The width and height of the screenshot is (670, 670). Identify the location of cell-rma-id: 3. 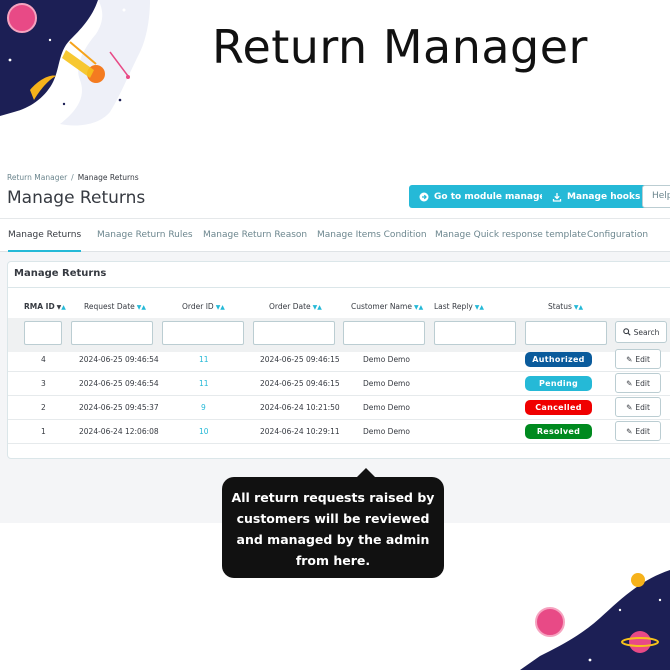
(43, 383).